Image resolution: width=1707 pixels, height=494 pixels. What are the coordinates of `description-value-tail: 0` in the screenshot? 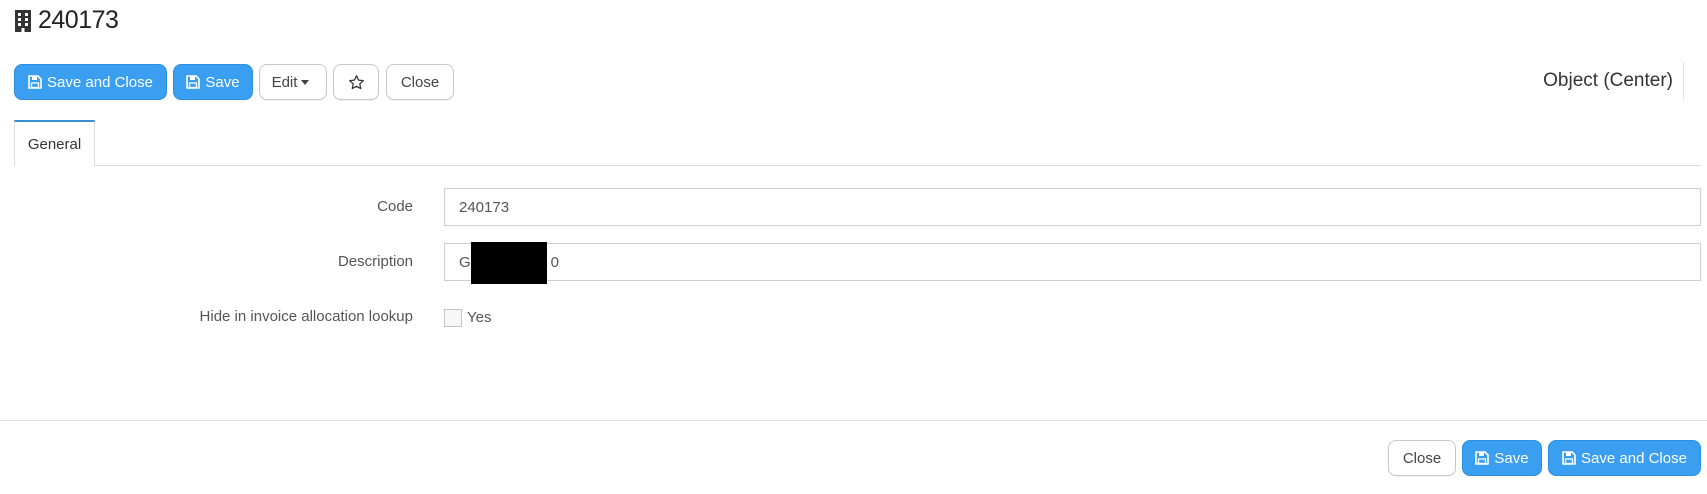 It's located at (555, 262).